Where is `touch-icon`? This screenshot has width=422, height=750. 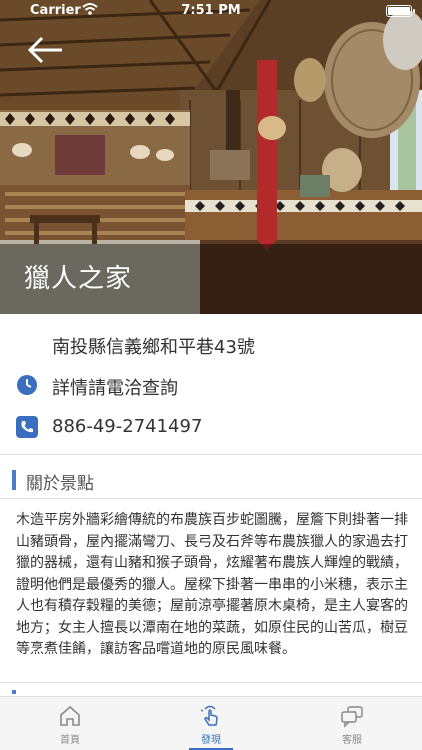
touch-icon is located at coordinates (211, 716).